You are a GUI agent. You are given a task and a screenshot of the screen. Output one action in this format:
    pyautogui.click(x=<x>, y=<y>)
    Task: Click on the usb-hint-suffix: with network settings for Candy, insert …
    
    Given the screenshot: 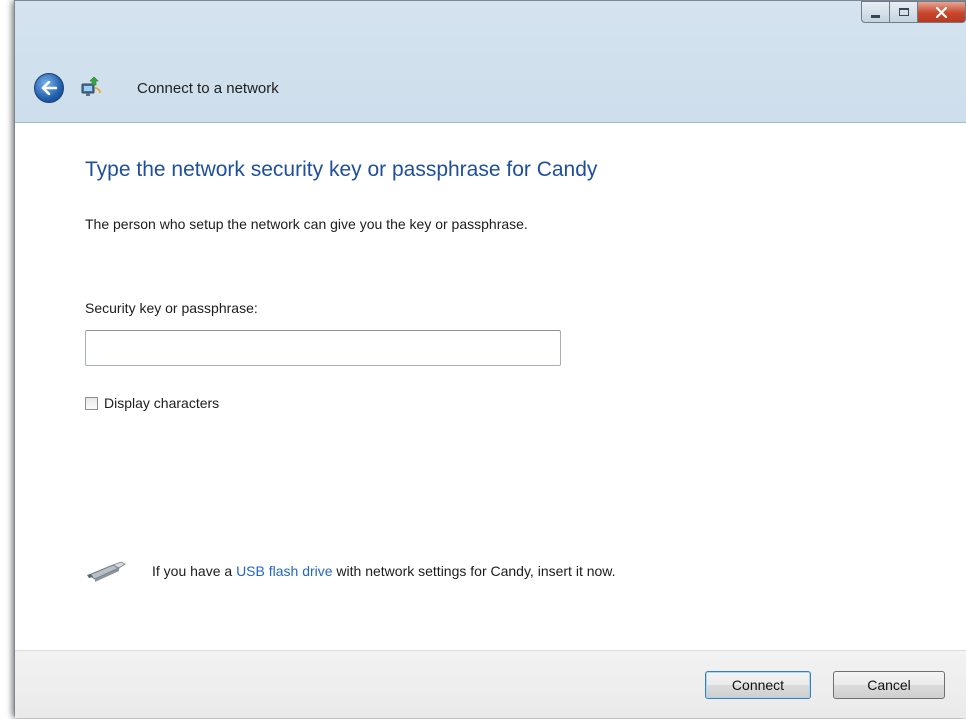 What is the action you would take?
    pyautogui.click(x=474, y=571)
    